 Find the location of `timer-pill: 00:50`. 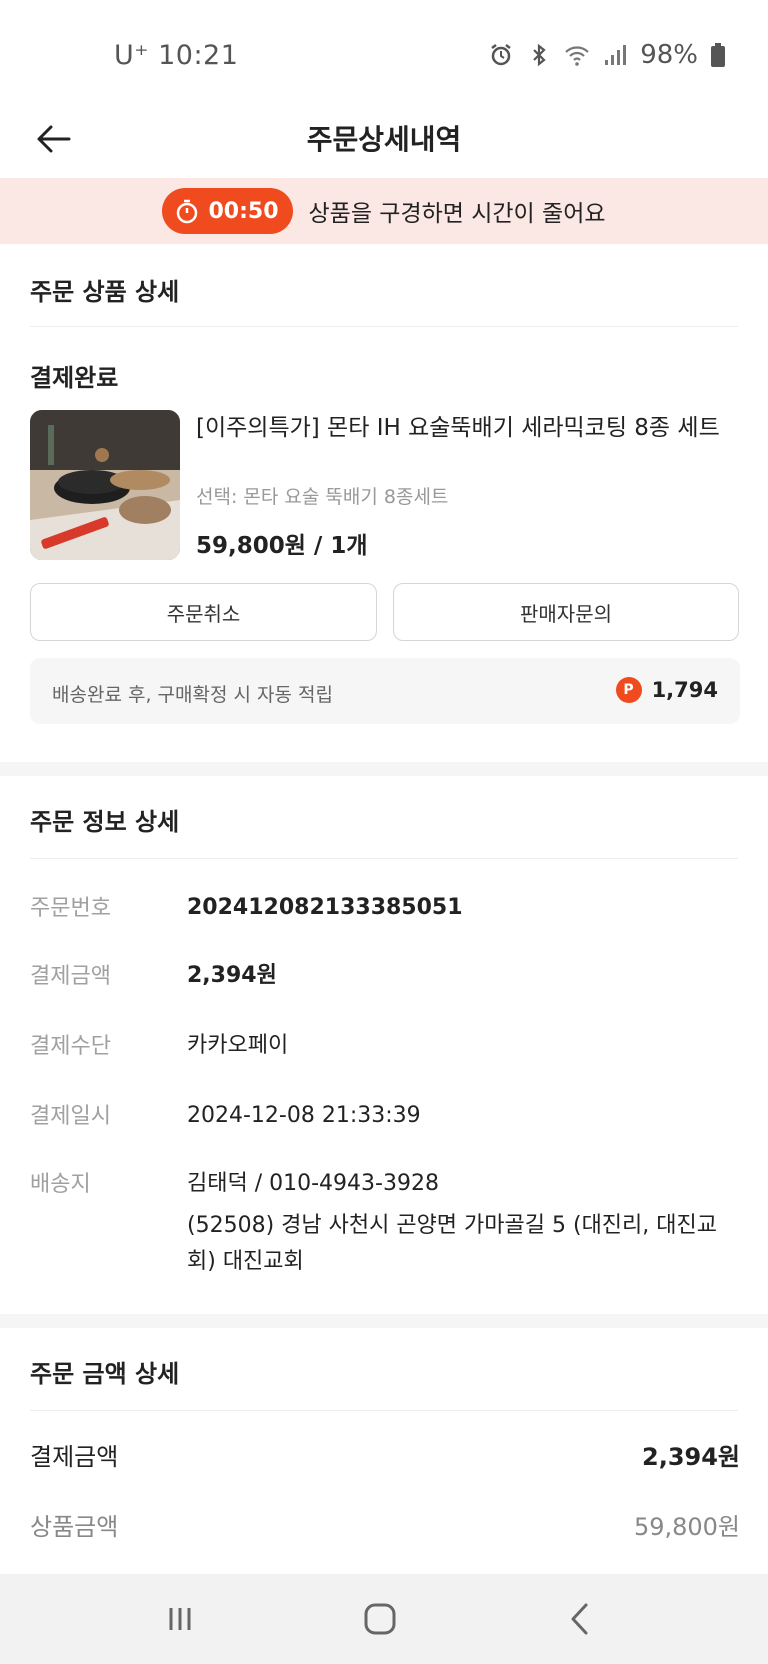

timer-pill: 00:50 is located at coordinates (227, 211).